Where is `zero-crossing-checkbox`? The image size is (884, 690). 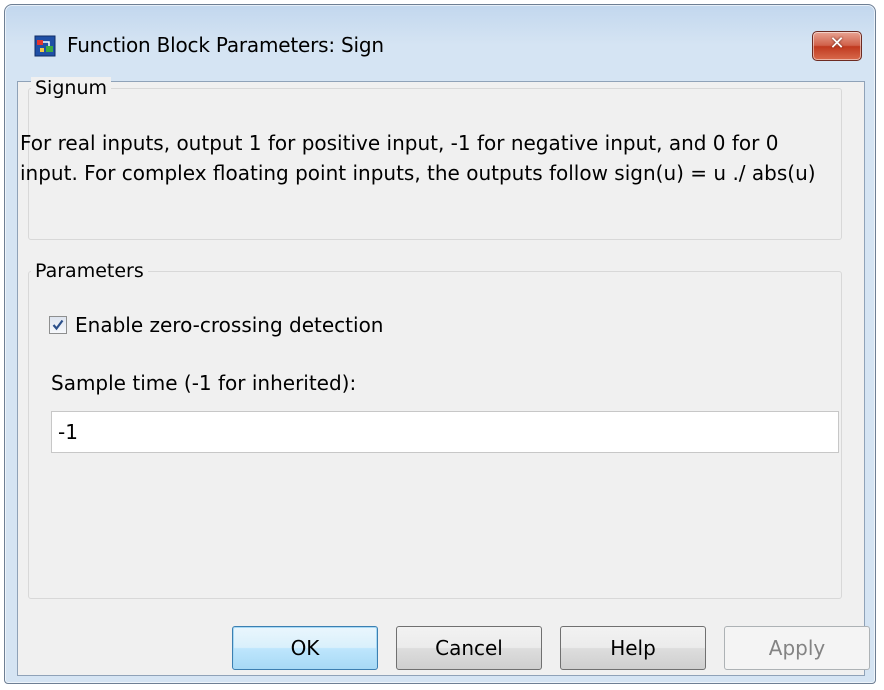
zero-crossing-checkbox is located at coordinates (58, 325).